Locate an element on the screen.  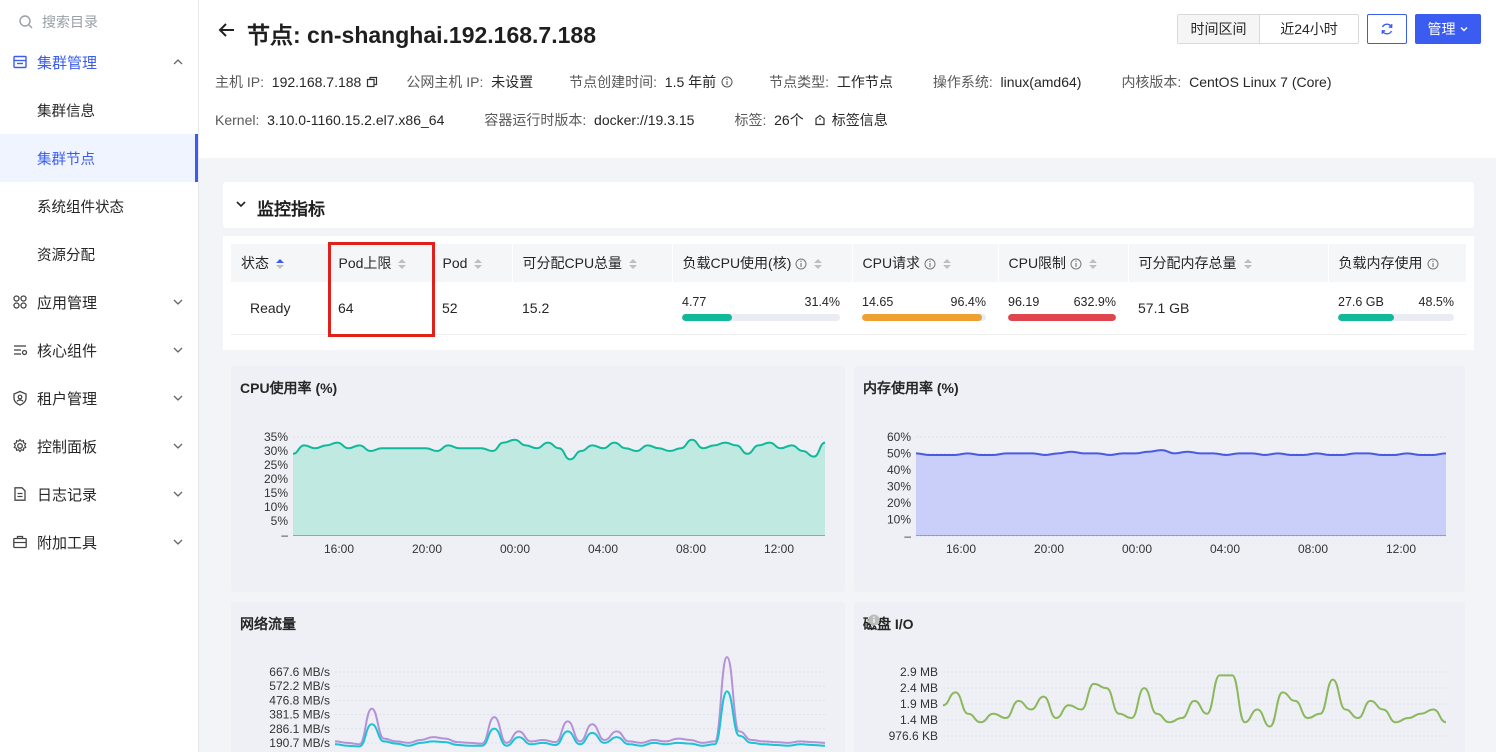
x-tick-label: 08:00 is located at coordinates (691, 549).